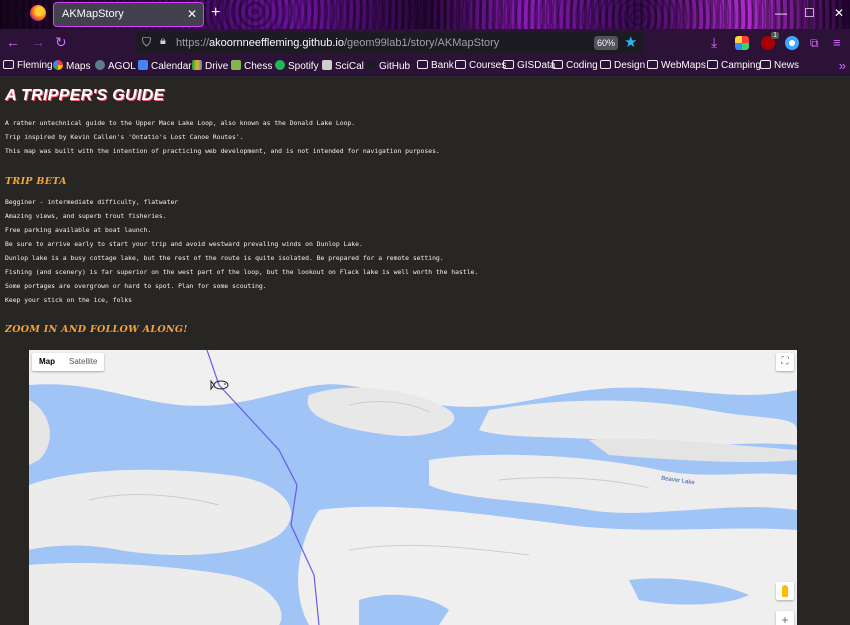 This screenshot has width=850, height=625. What do you see at coordinates (193, 43) in the screenshot?
I see `url-scheme: https://` at bounding box center [193, 43].